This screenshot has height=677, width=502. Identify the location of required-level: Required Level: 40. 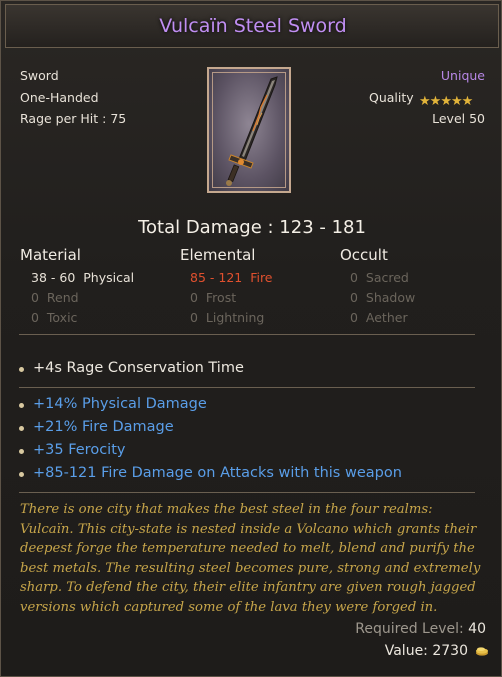
(420, 629).